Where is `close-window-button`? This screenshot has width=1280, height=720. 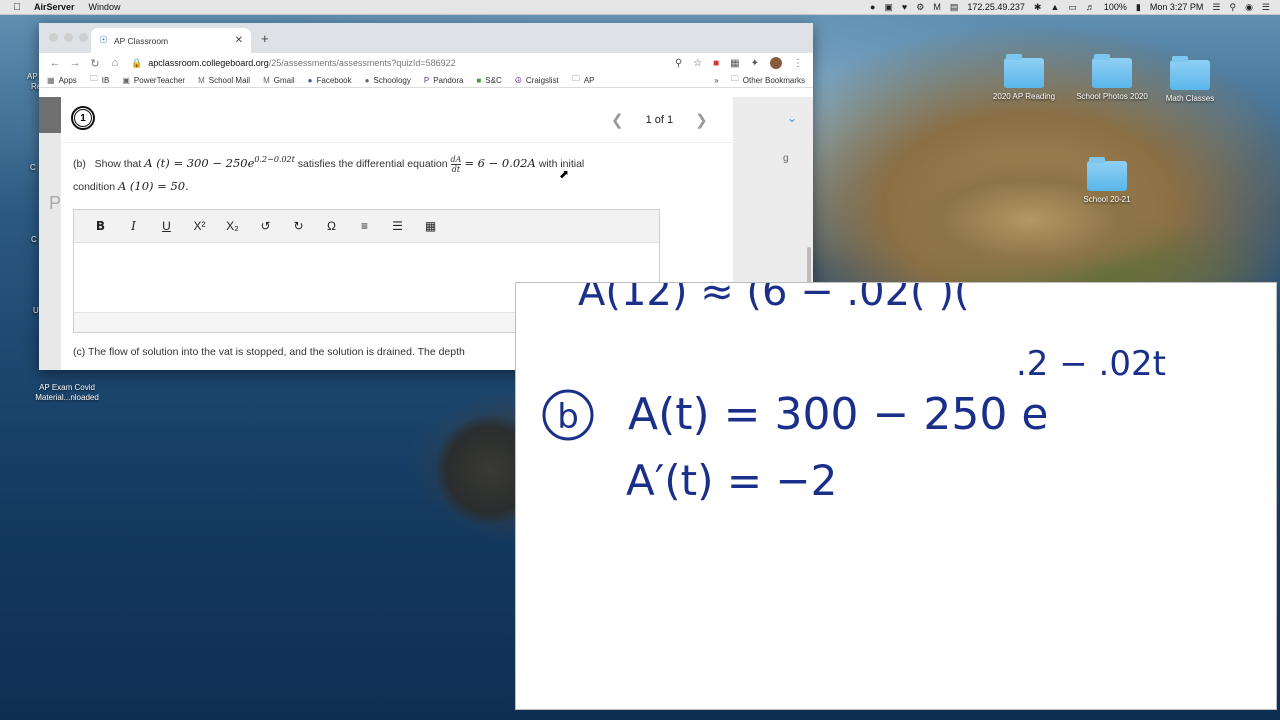
close-window-button is located at coordinates (53, 37).